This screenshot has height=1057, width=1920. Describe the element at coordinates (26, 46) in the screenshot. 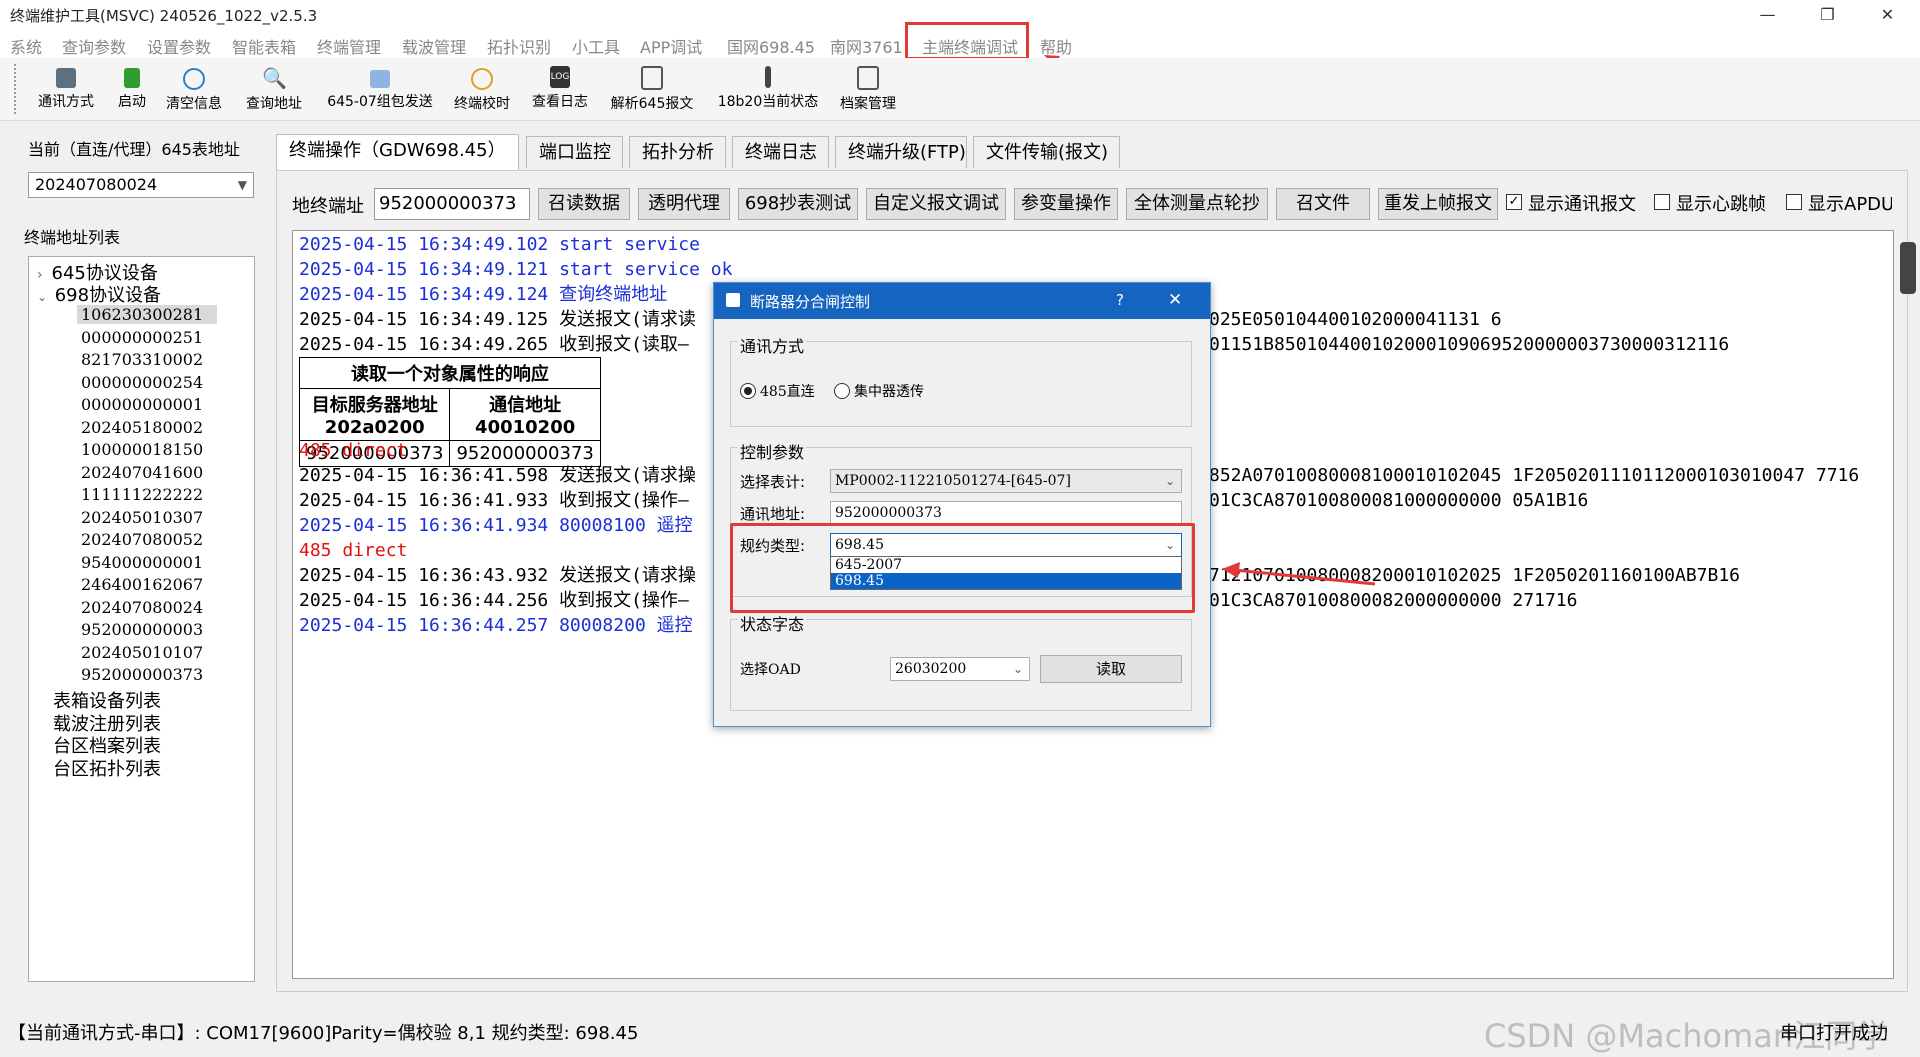

I see `menu-system: 系统` at that location.